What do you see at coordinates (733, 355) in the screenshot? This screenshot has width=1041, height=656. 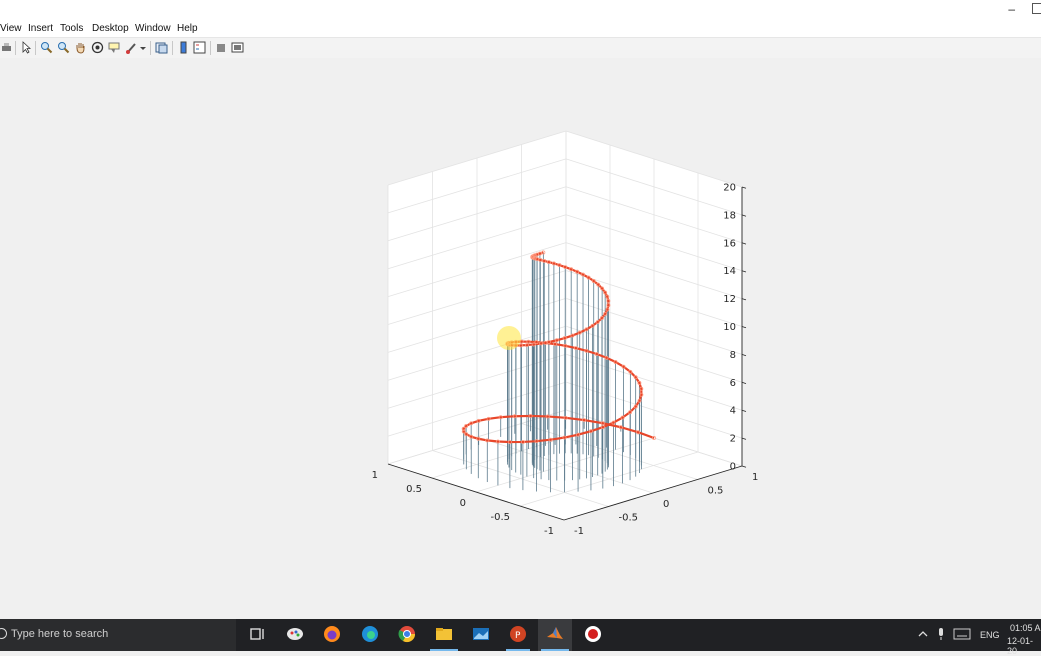 I see `z-tick-label: 8` at bounding box center [733, 355].